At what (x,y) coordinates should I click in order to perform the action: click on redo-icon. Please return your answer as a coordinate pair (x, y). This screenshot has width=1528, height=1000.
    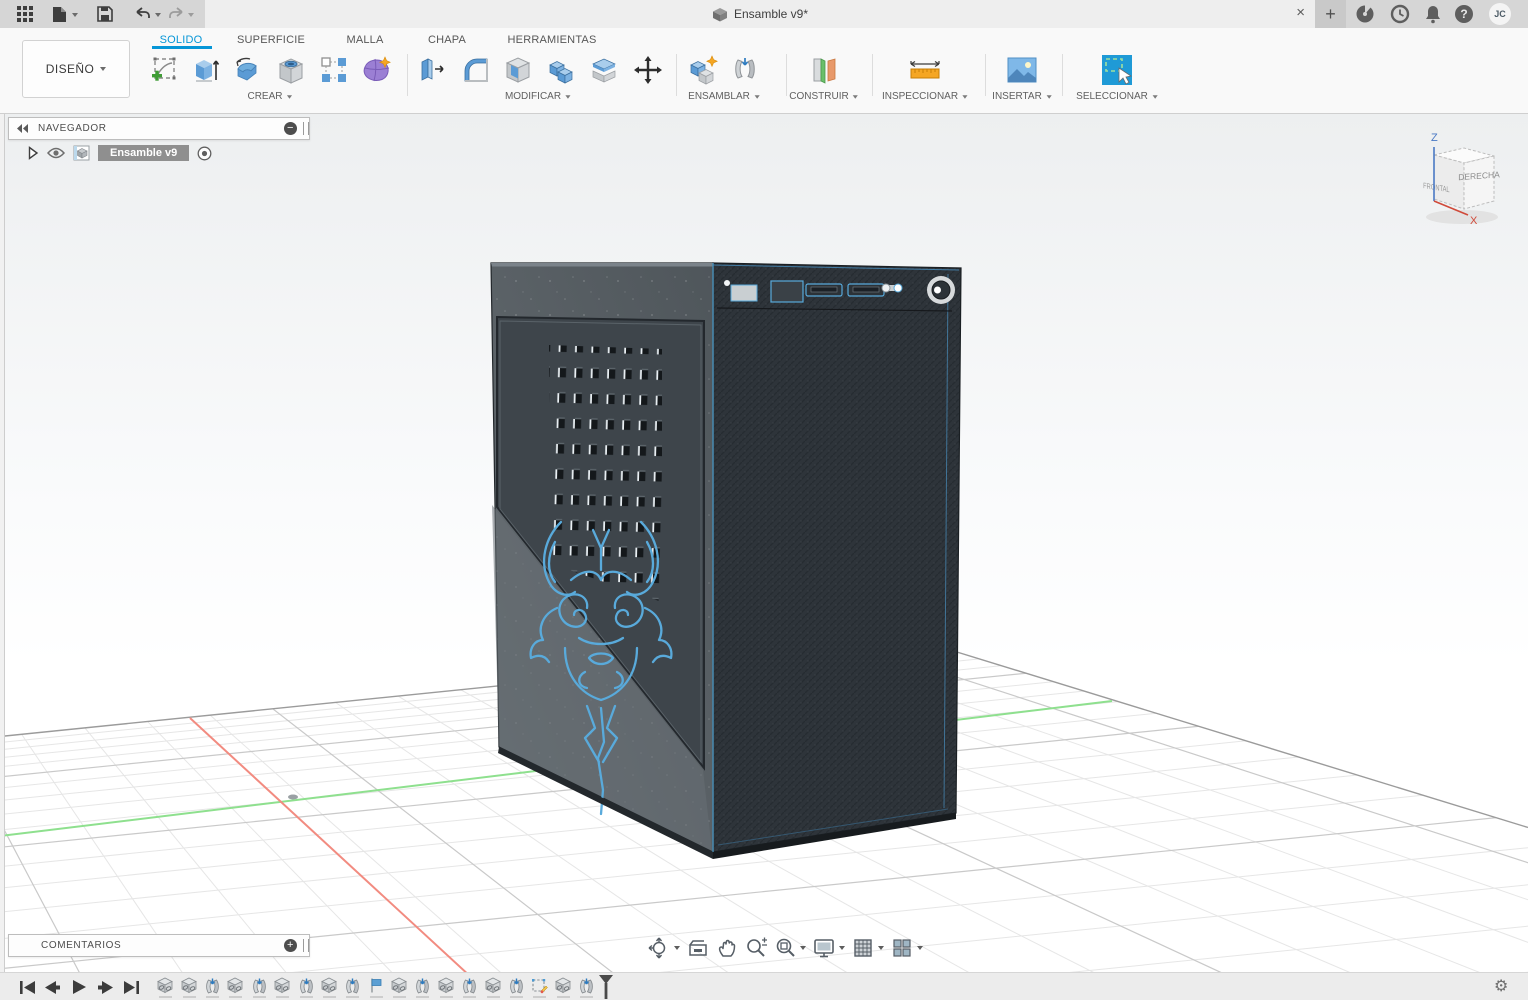
    Looking at the image, I should click on (177, 14).